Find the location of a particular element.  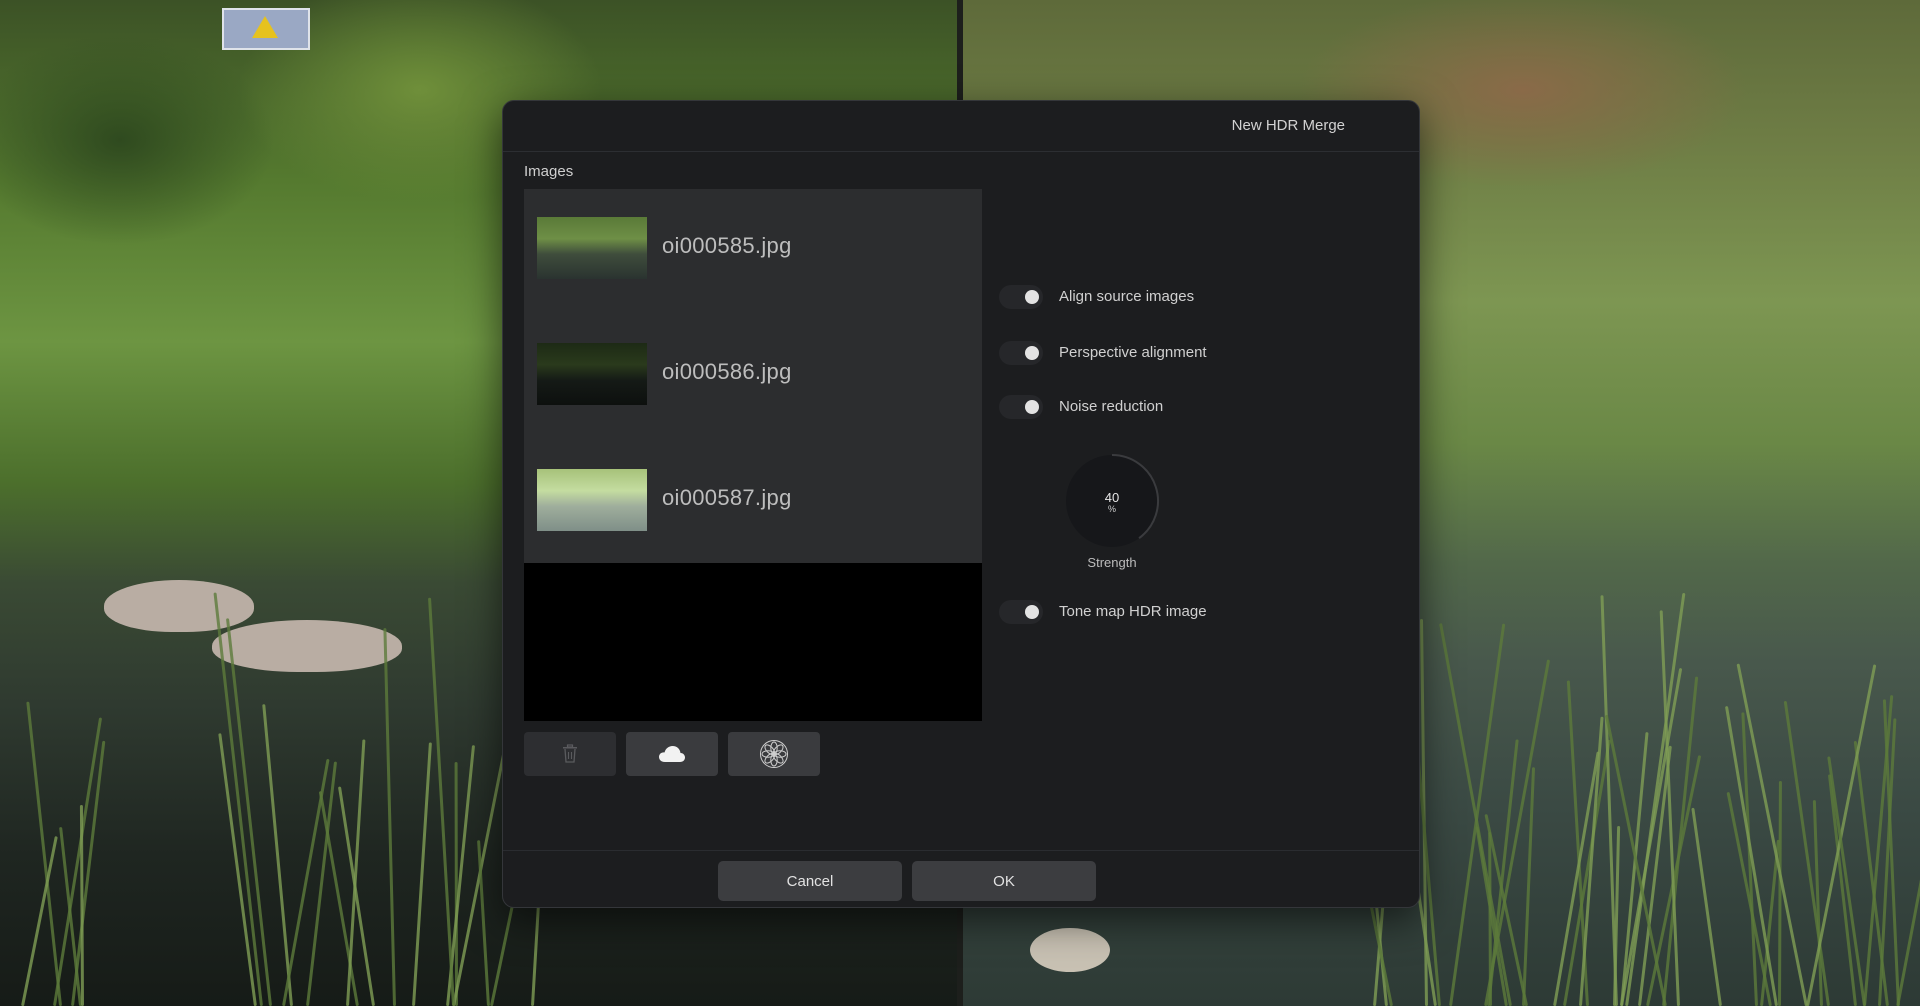

cloud-icon is located at coordinates (672, 754).